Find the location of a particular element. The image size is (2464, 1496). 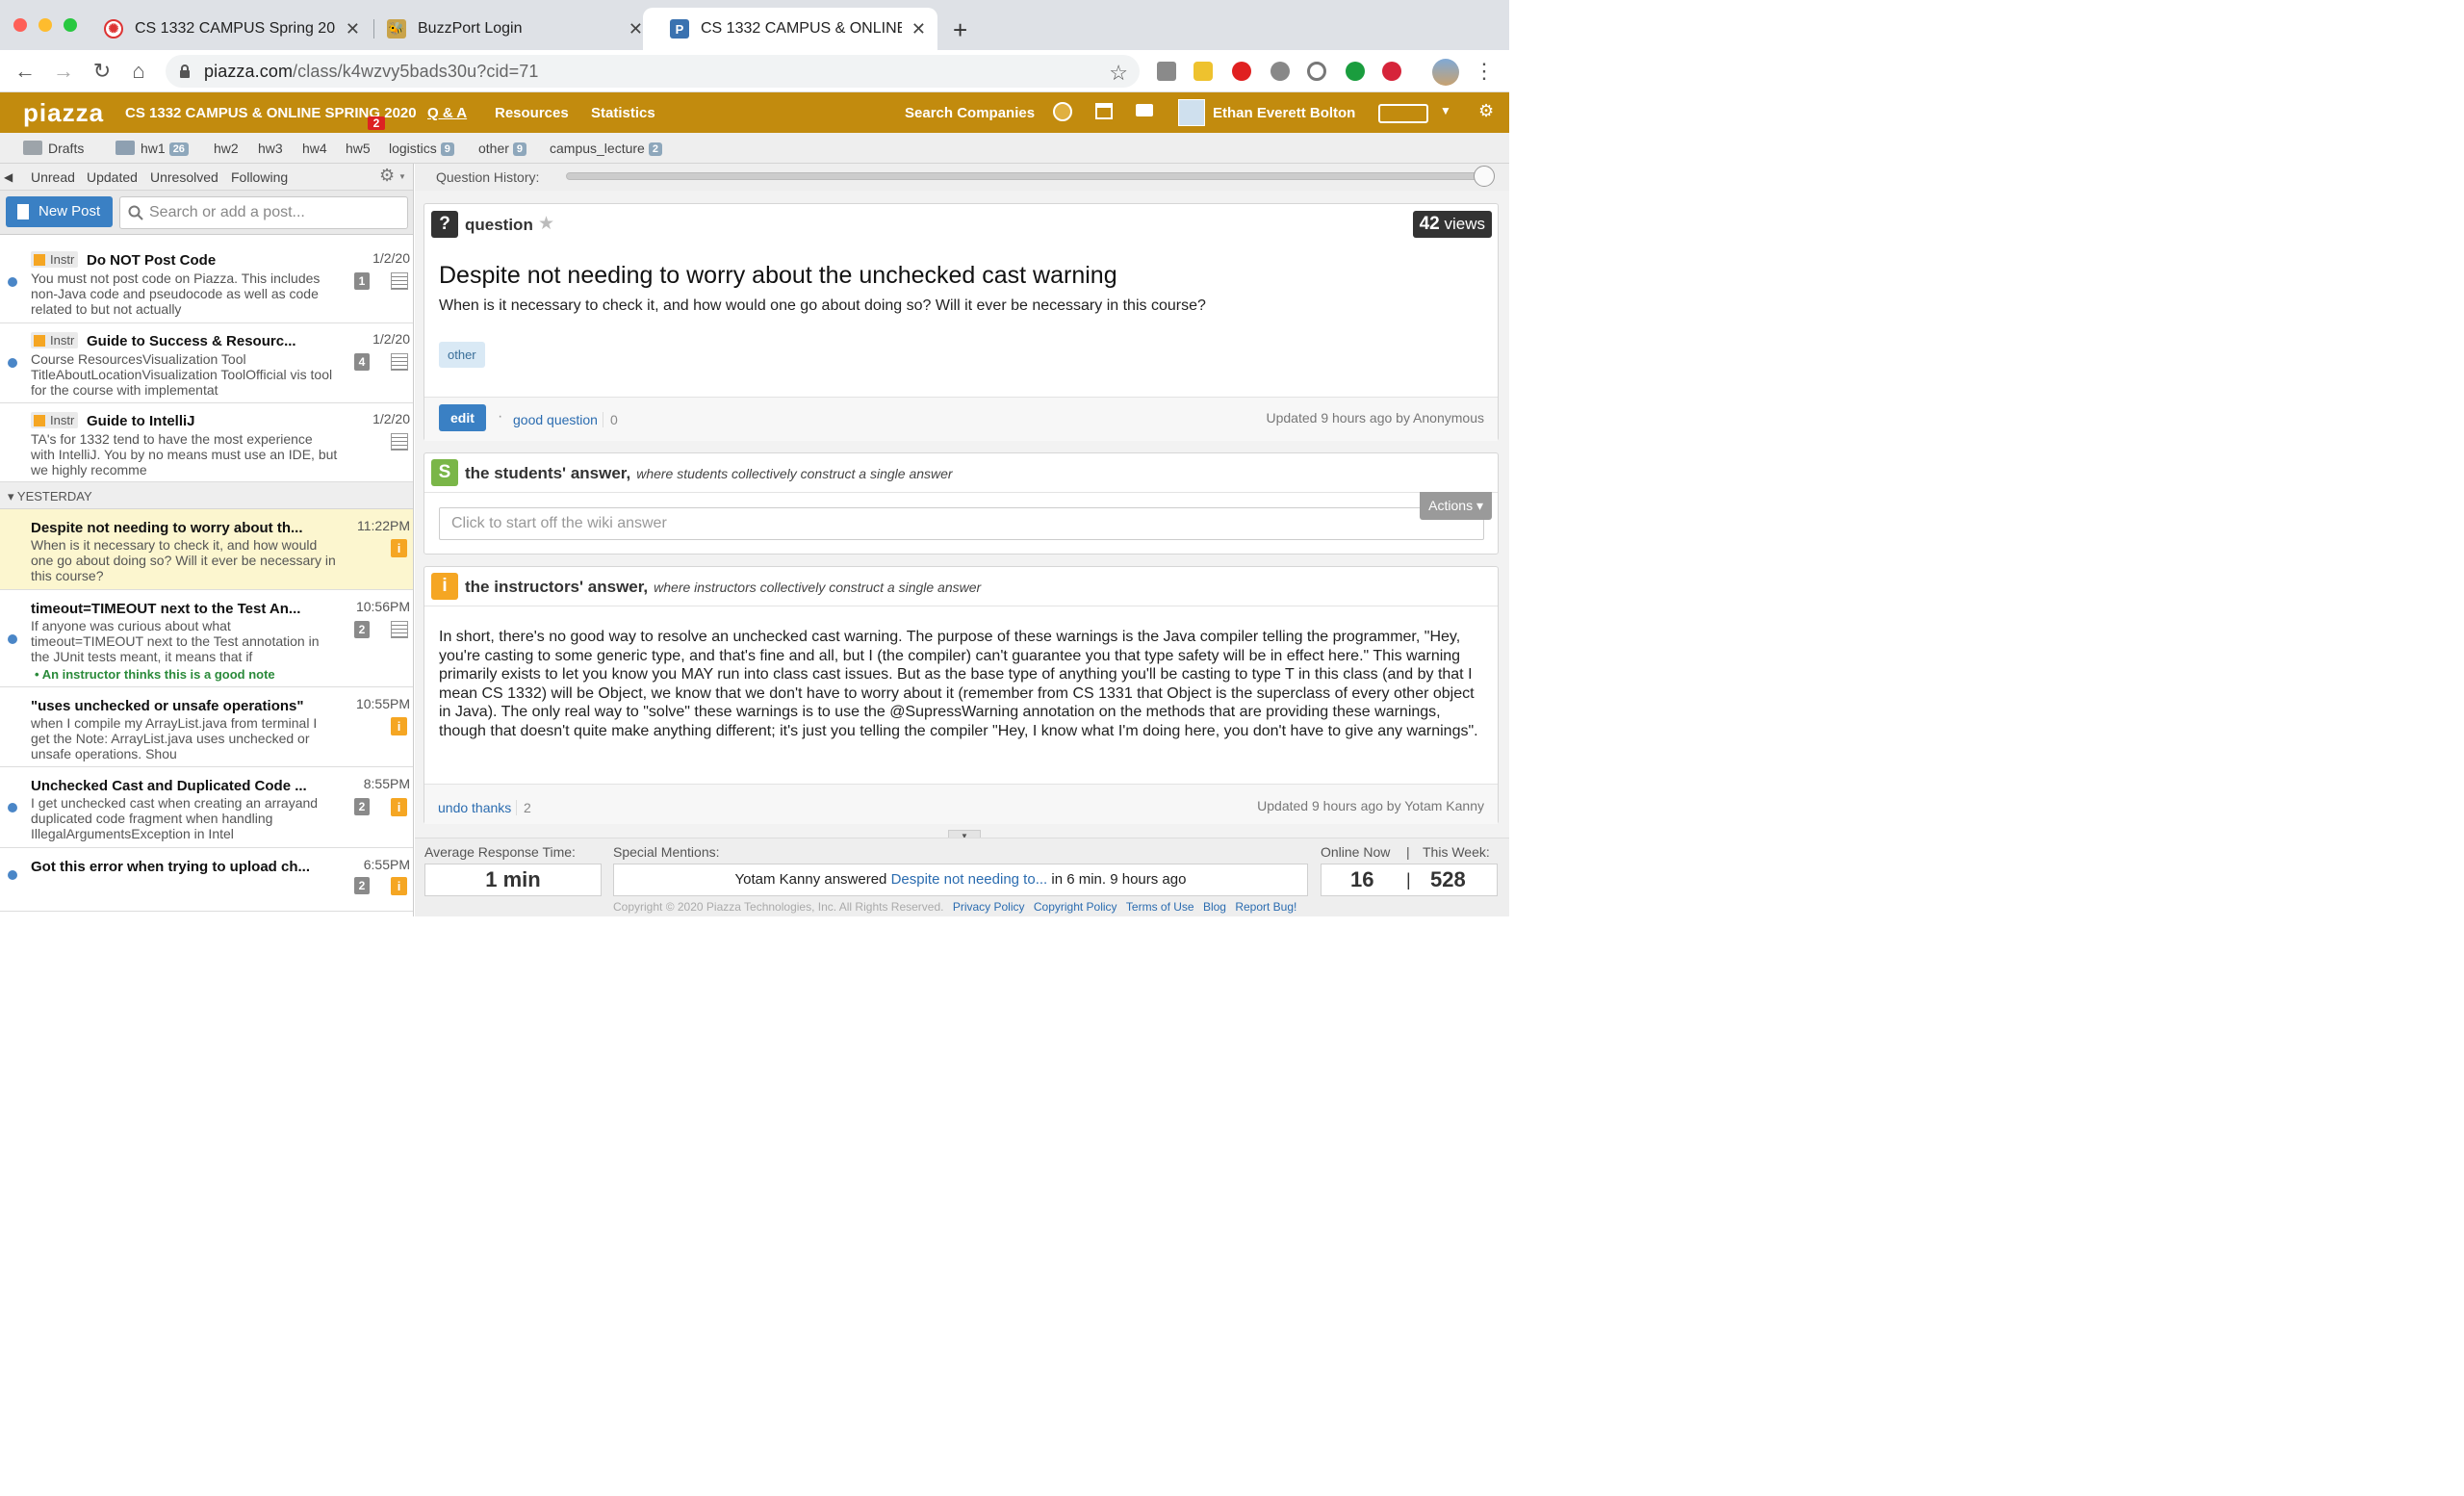

camera-extension-icon is located at coordinates (1166, 72).